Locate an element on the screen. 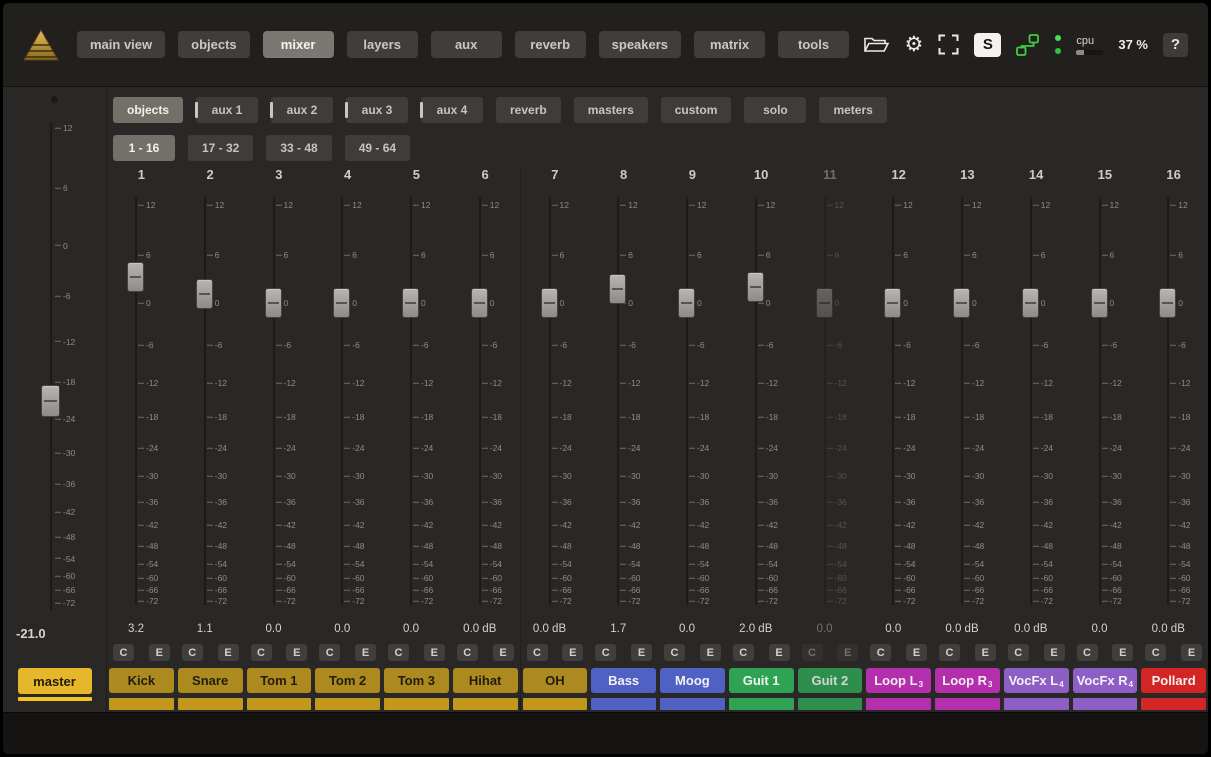  nav-mixer: mixer is located at coordinates (298, 44).